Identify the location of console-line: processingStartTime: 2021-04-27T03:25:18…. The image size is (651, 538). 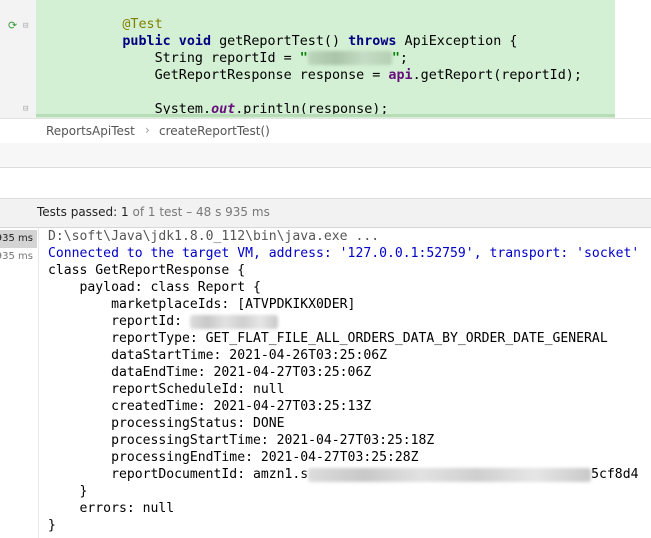
(241, 440).